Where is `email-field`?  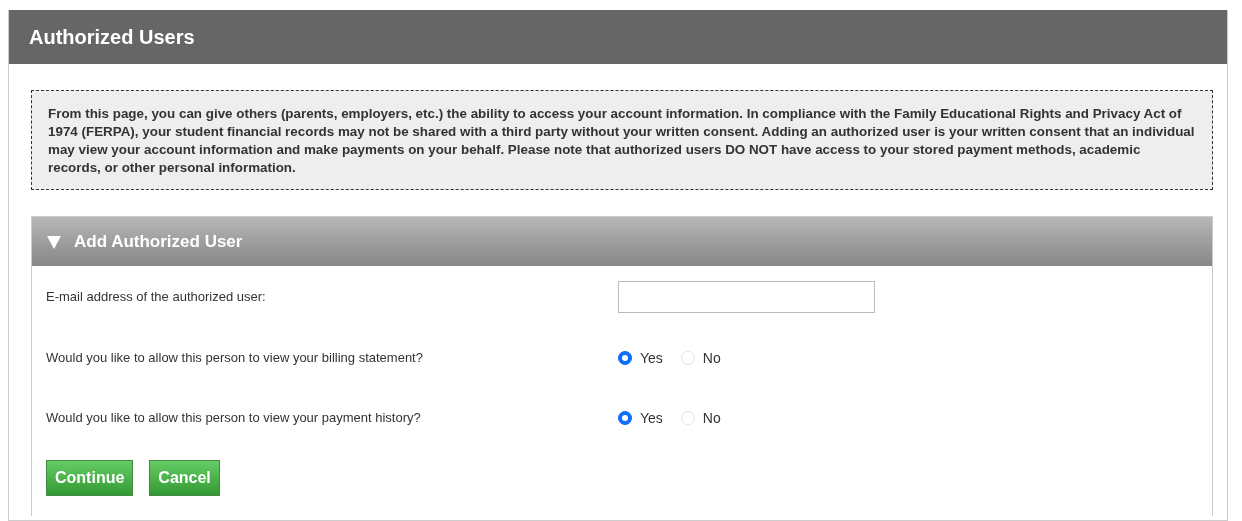
email-field is located at coordinates (746, 297).